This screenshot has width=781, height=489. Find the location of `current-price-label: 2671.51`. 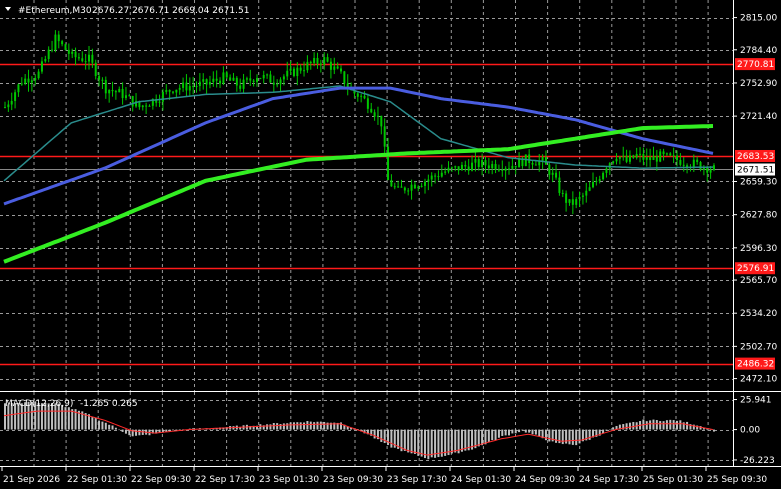

current-price-label: 2671.51 is located at coordinates (755, 171).